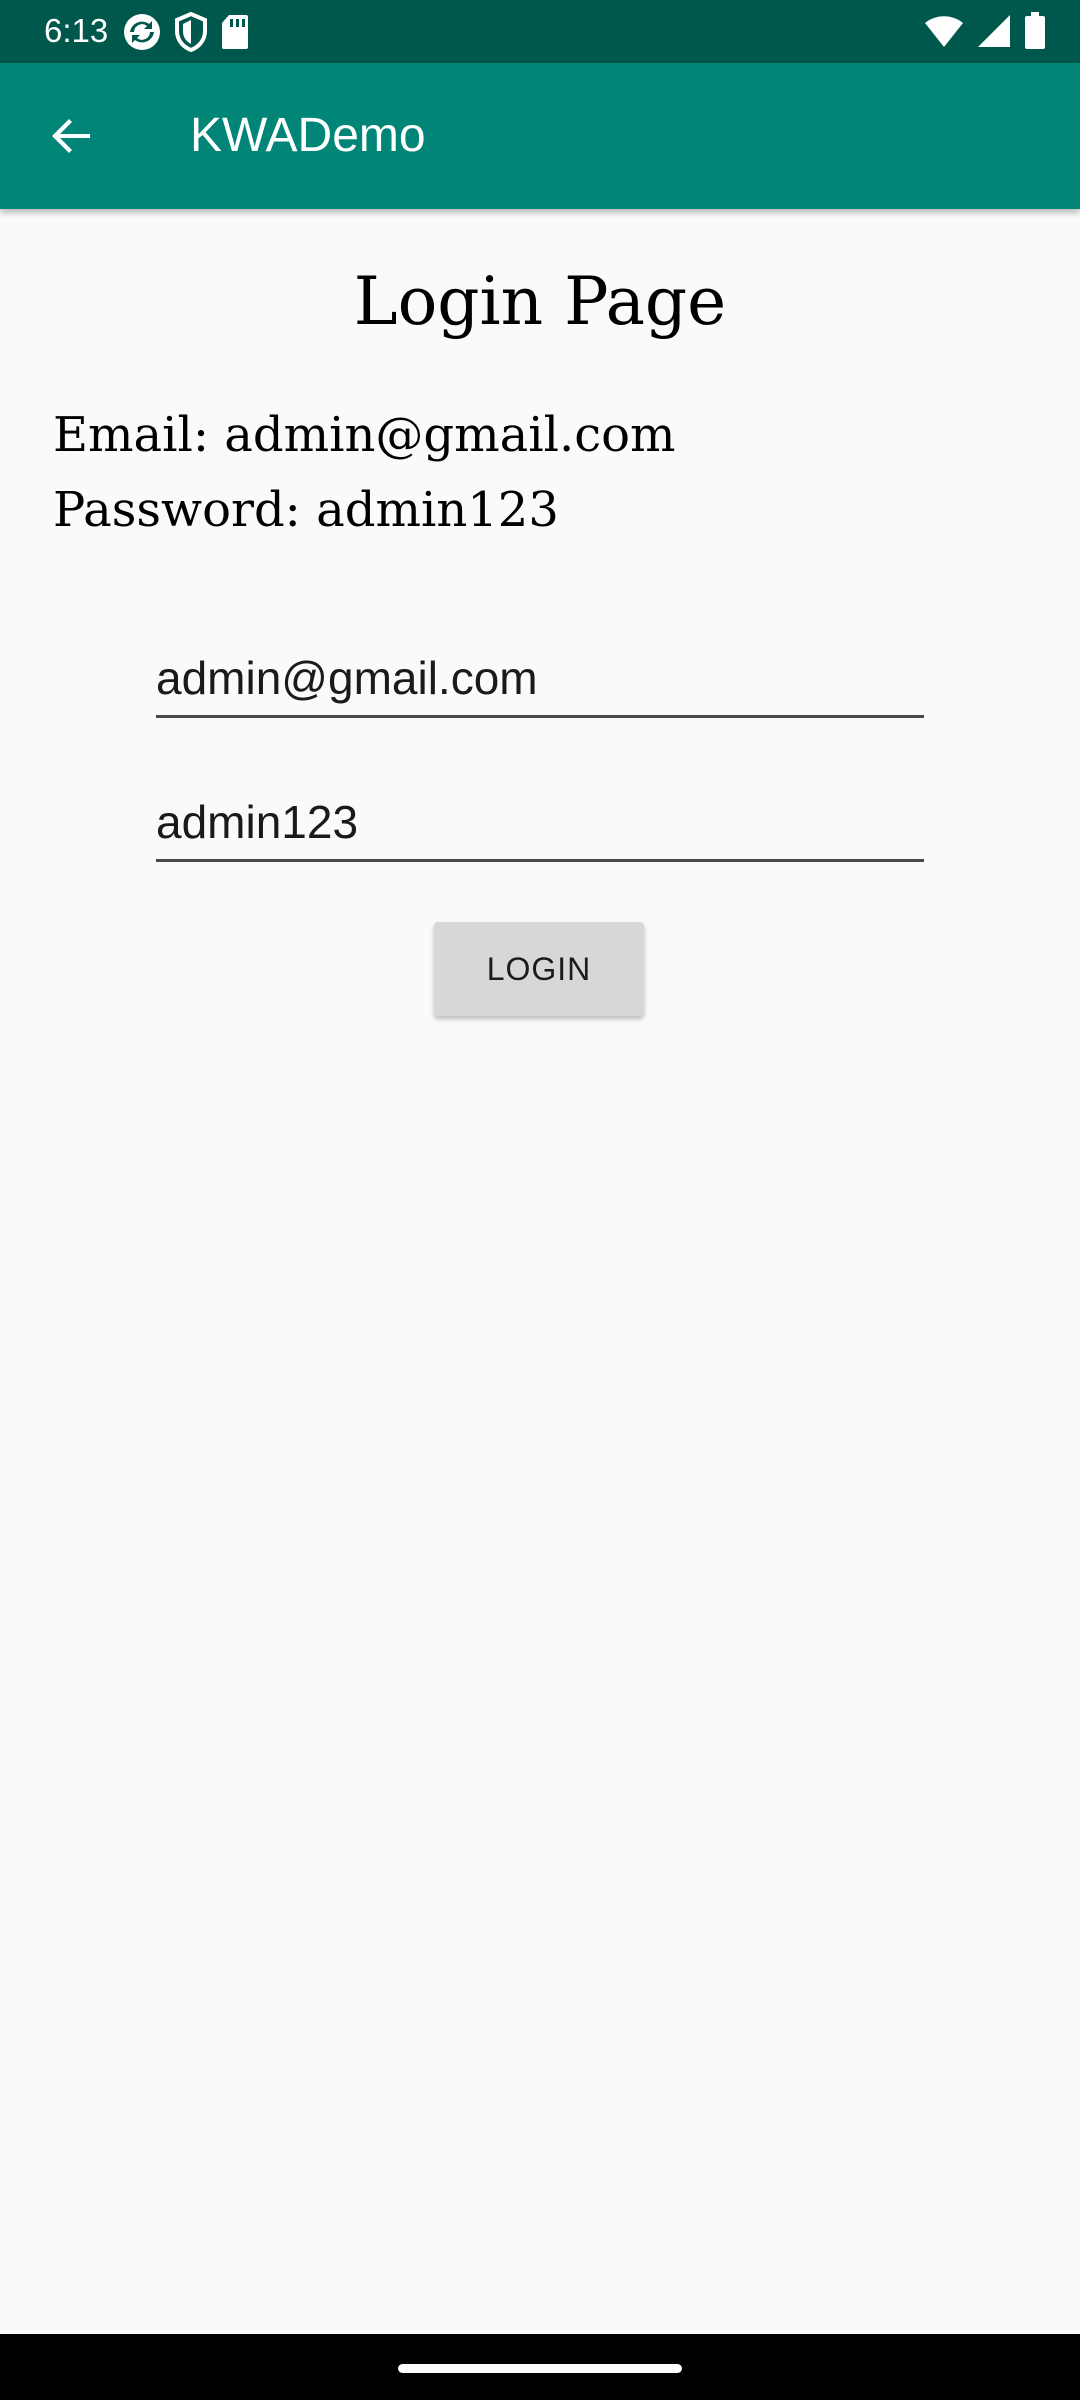 The height and width of the screenshot is (2400, 1080). What do you see at coordinates (540, 301) in the screenshot?
I see `page-title: Login Page` at bounding box center [540, 301].